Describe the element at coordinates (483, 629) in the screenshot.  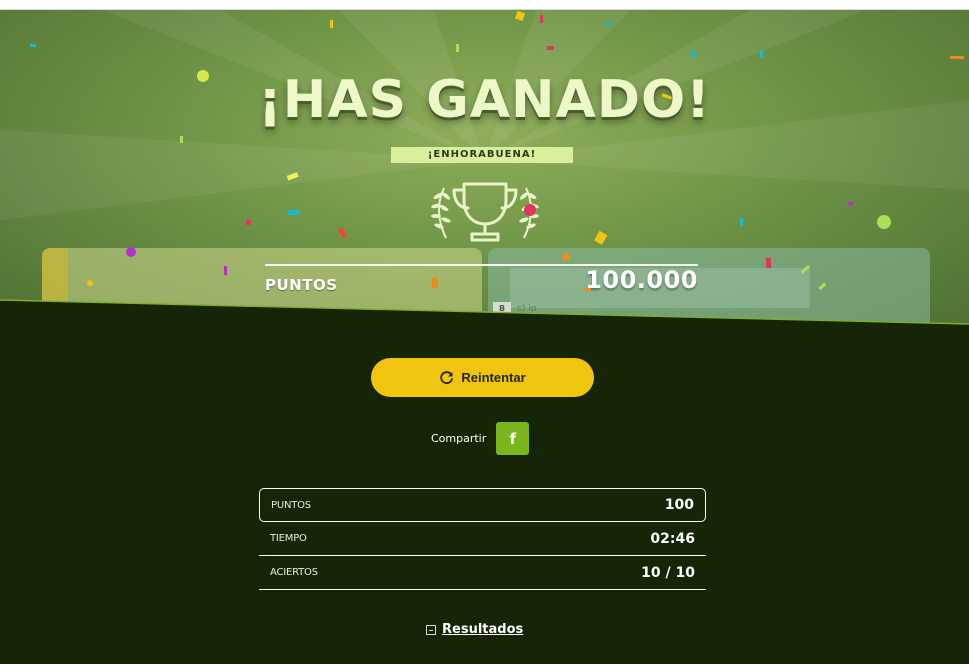
I see `results-link-label: Resultados` at that location.